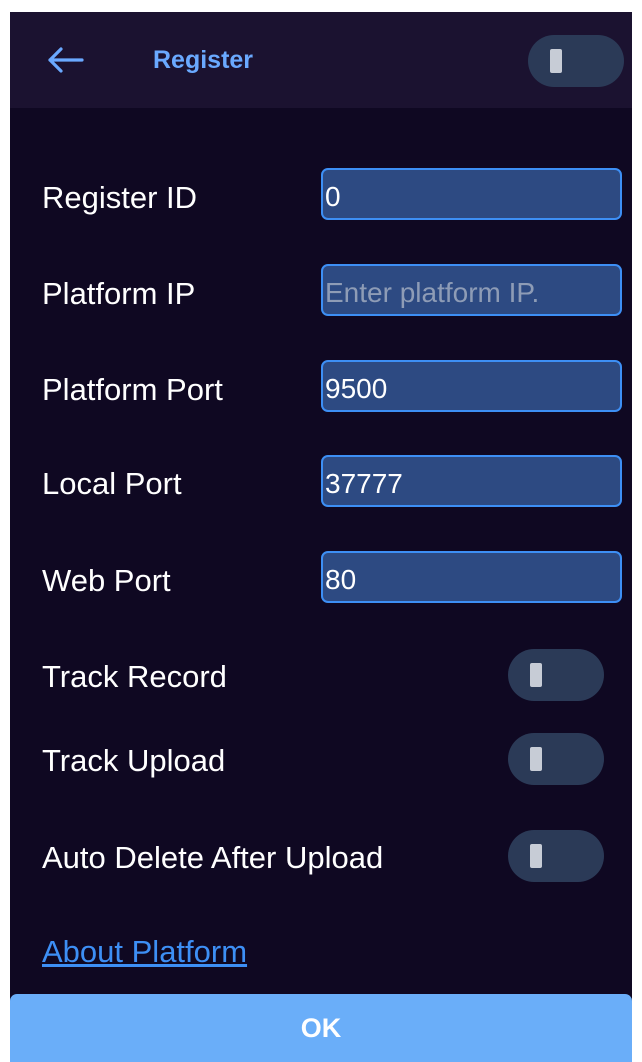 The height and width of the screenshot is (1062, 642). Describe the element at coordinates (213, 857) in the screenshot. I see `auto-delete-label: Auto Delete After Upload` at that location.